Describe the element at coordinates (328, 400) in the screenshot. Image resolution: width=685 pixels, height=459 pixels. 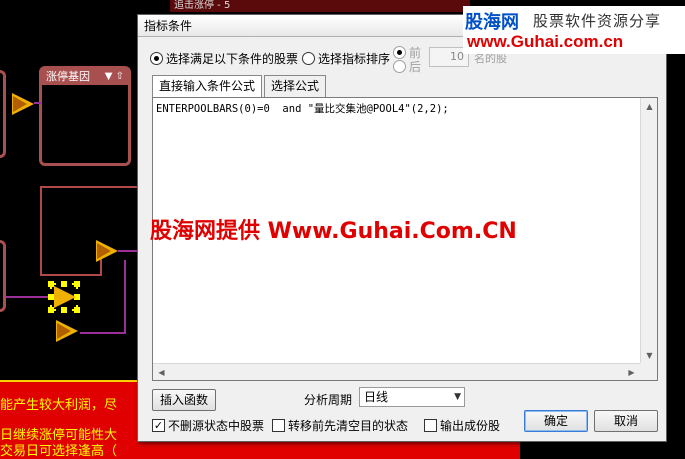
I see `period-label: 分析周期` at that location.